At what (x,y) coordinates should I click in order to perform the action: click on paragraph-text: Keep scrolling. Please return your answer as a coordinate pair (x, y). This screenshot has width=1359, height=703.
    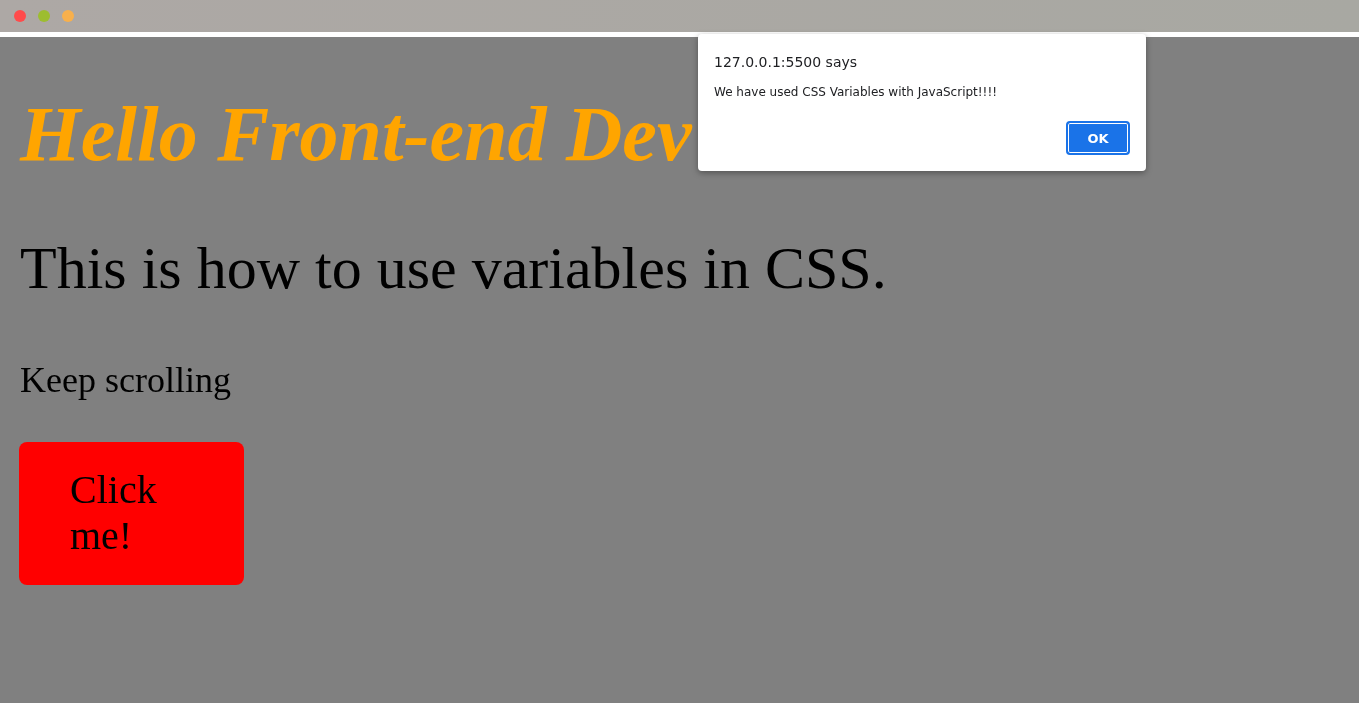
    Looking at the image, I should click on (125, 380).